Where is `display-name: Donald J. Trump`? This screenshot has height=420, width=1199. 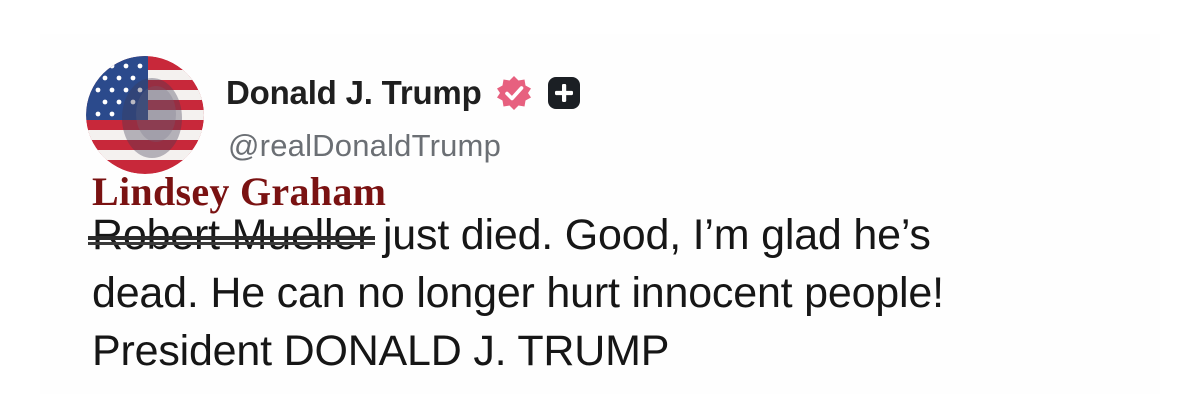 display-name: Donald J. Trump is located at coordinates (354, 93).